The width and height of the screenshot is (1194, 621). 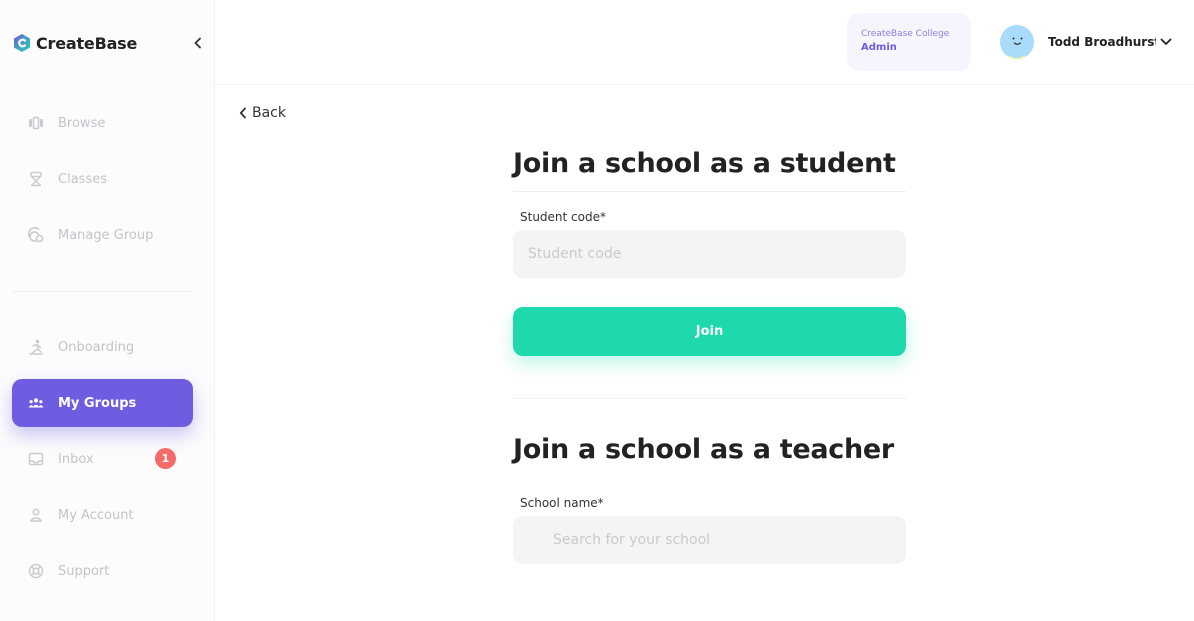 I want to click on sidebar-item-label: Manage Group, so click(x=106, y=235).